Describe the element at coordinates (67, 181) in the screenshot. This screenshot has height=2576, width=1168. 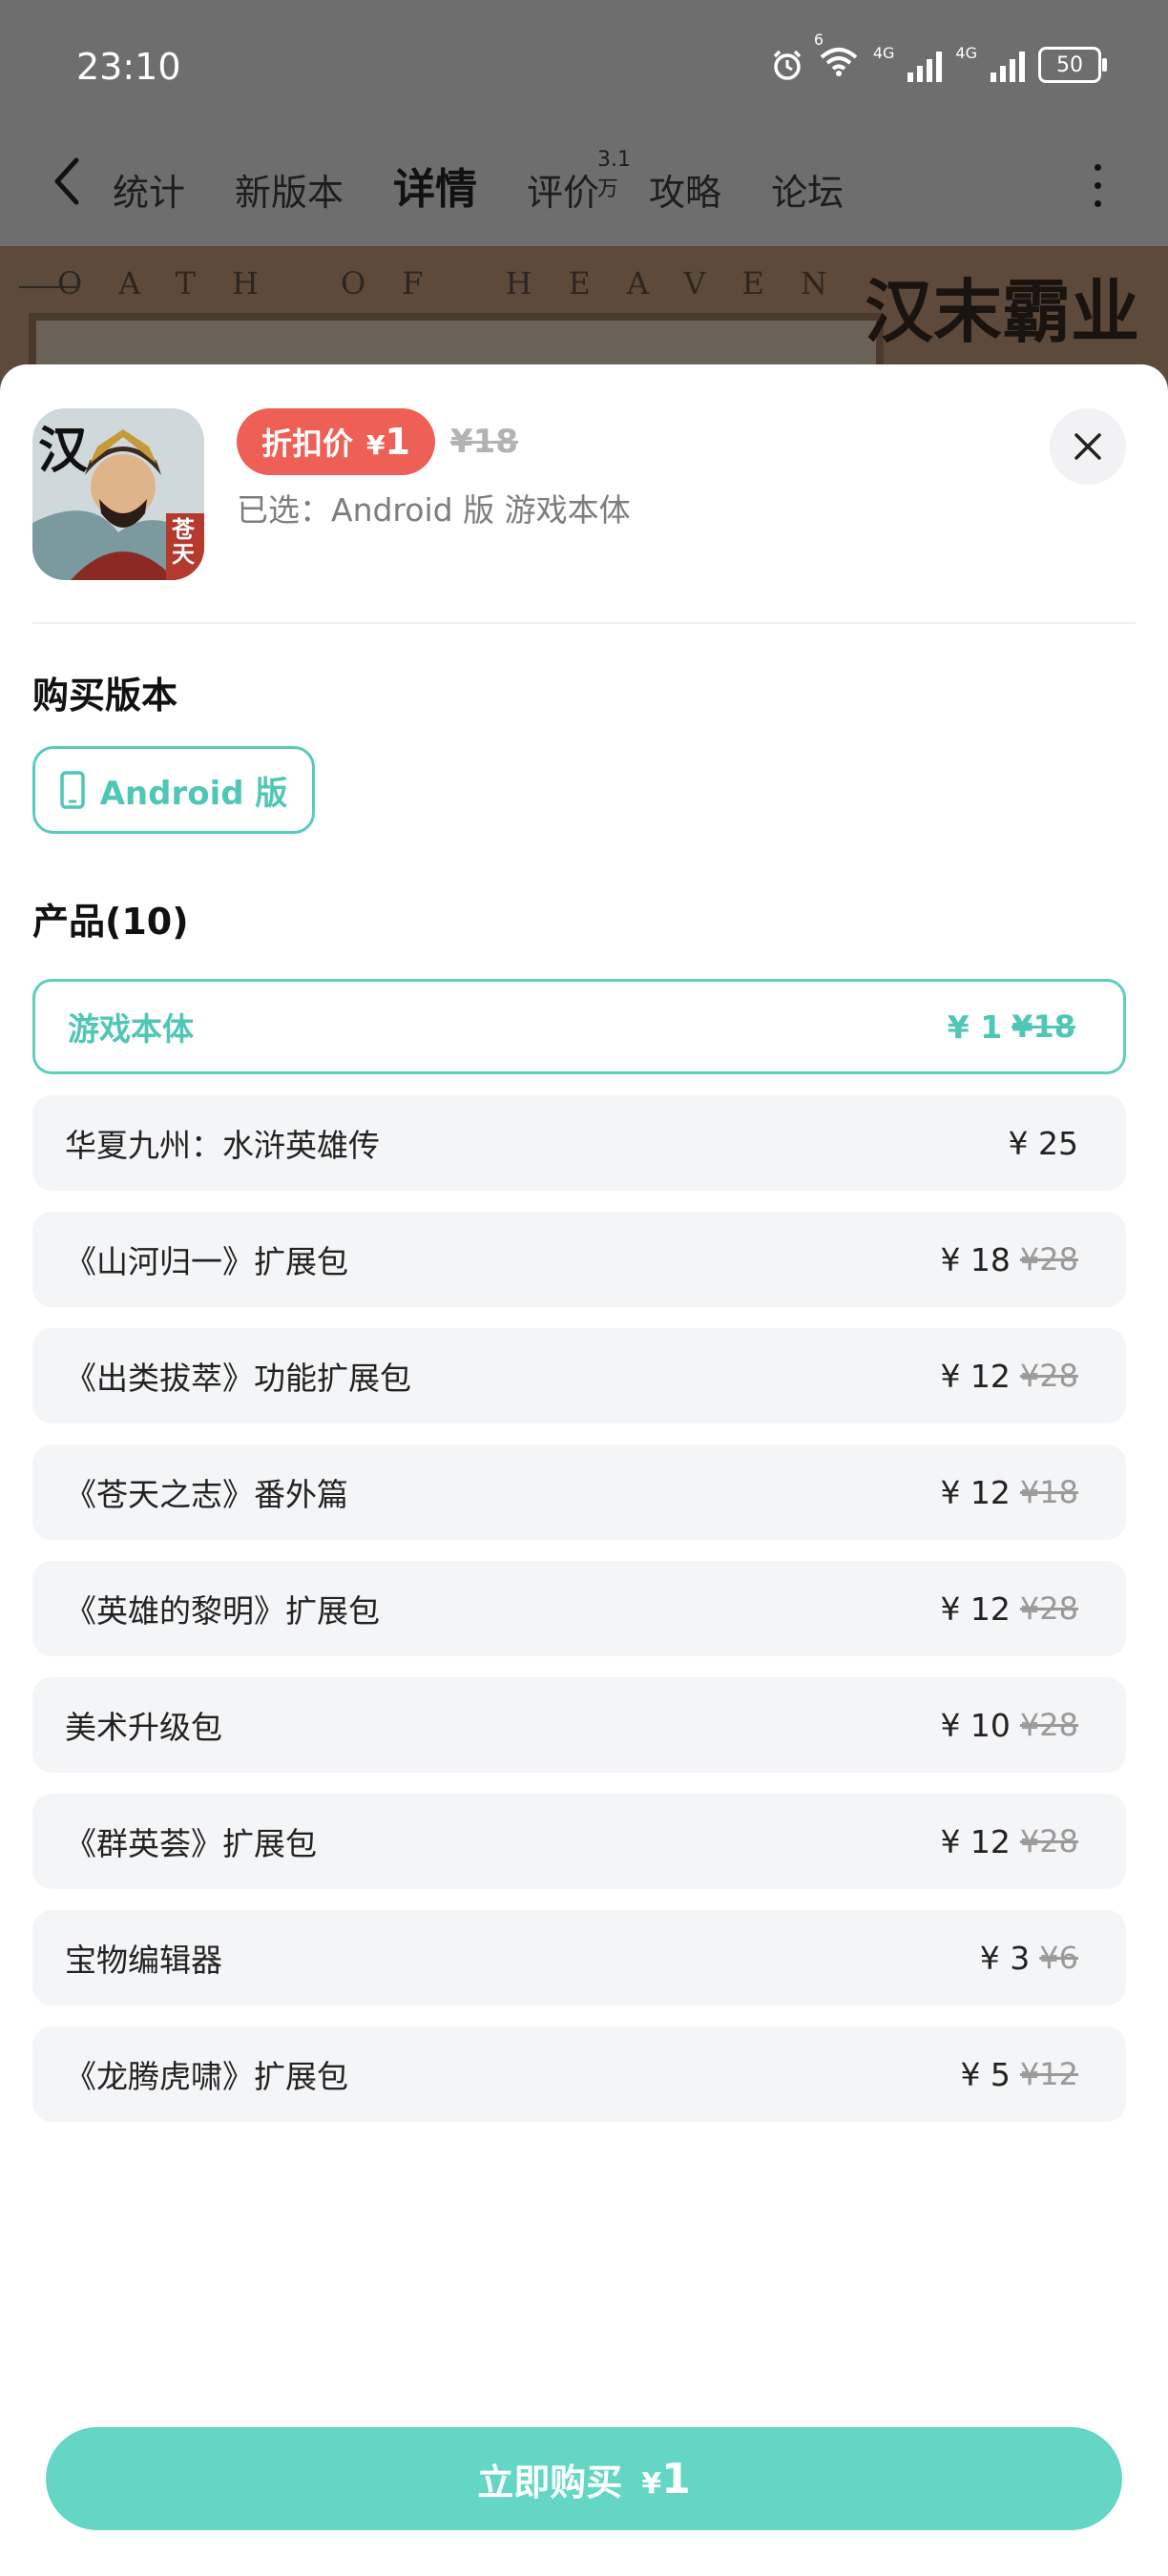
I see `back-arrow-icon` at that location.